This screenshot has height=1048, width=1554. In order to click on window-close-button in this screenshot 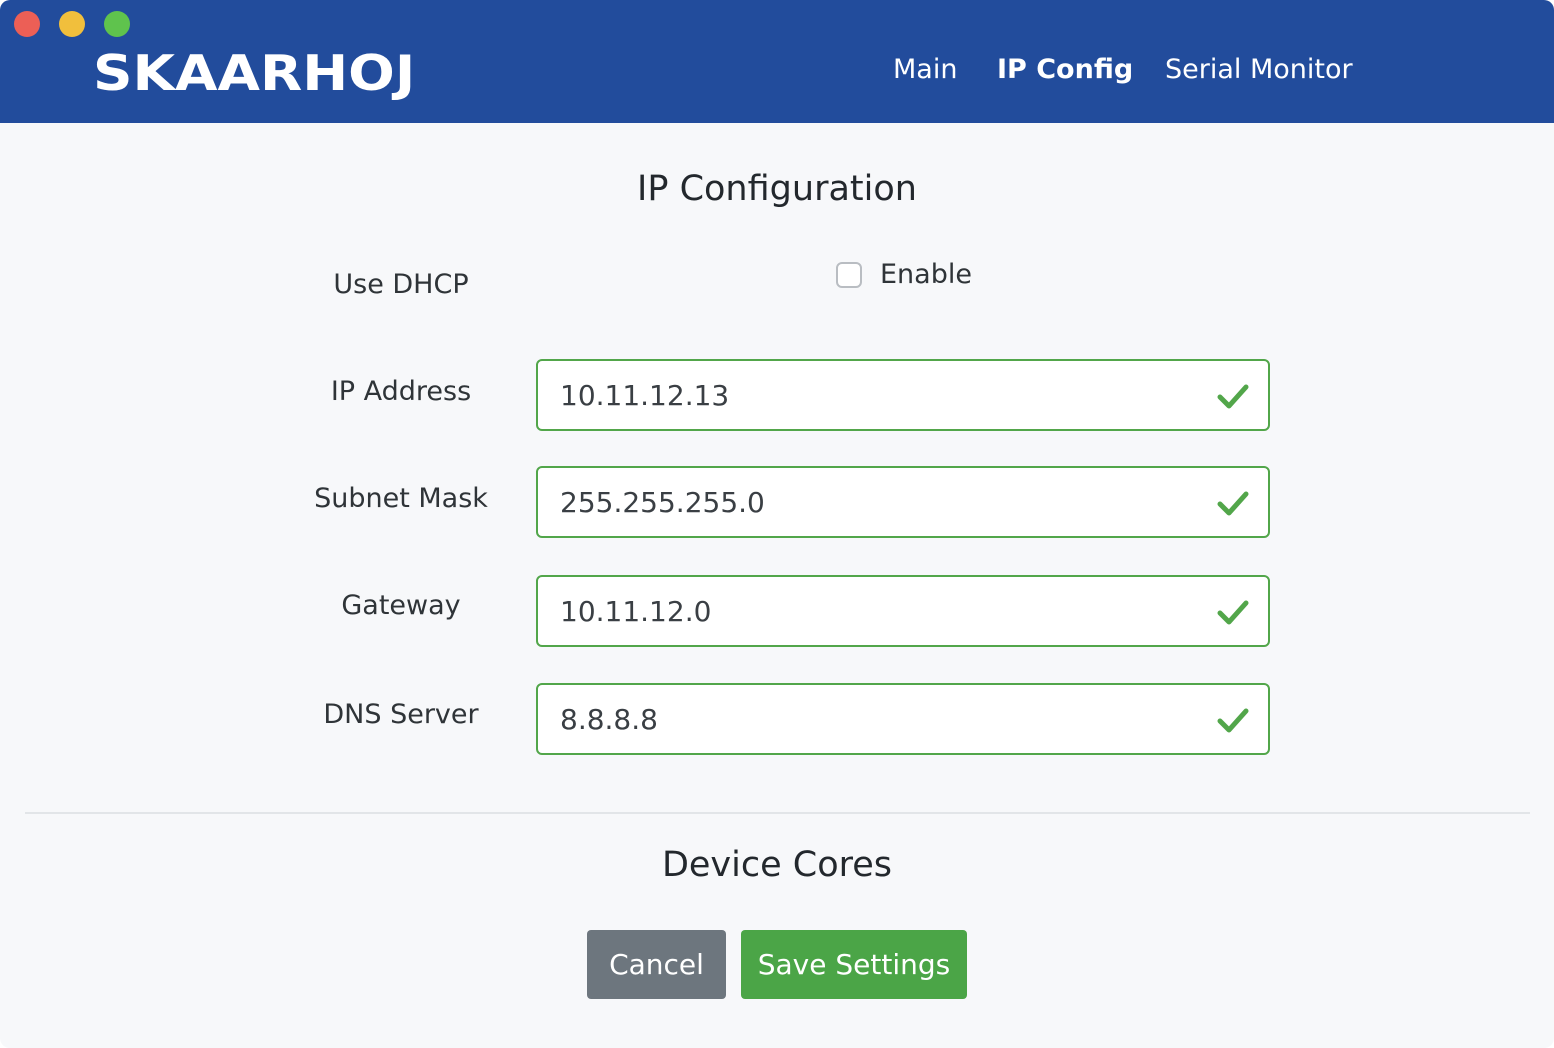, I will do `click(27, 24)`.